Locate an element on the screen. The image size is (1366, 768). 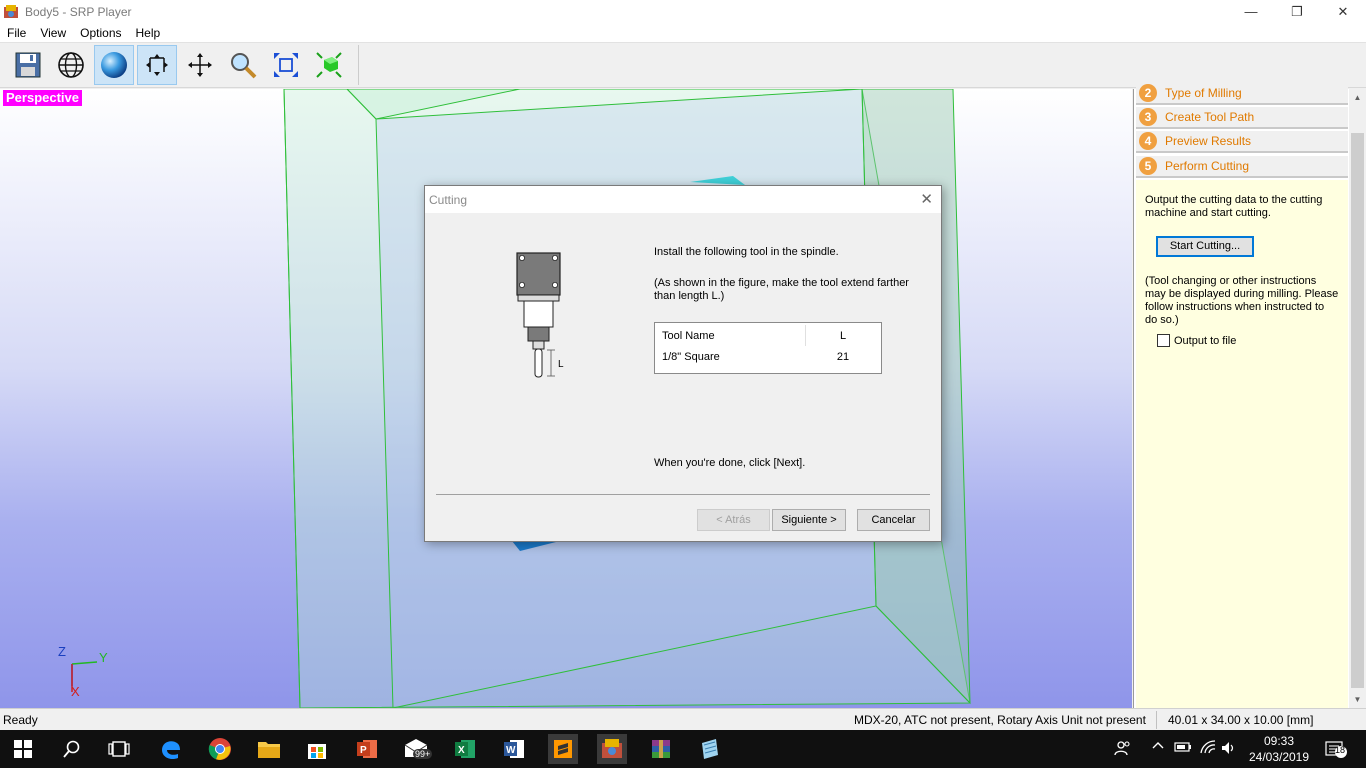
taskbar-clock: 09:33 24/03/2019 is located at coordinates (1279, 749).